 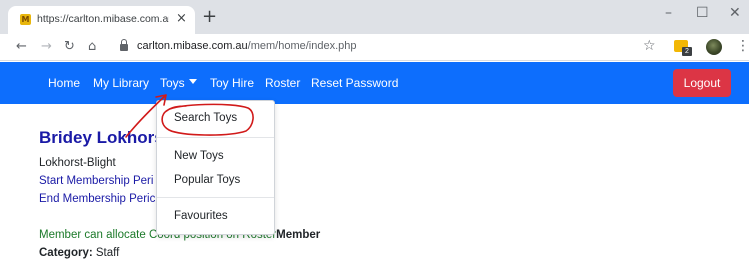 What do you see at coordinates (92, 47) in the screenshot?
I see `home-icon: ⌂` at bounding box center [92, 47].